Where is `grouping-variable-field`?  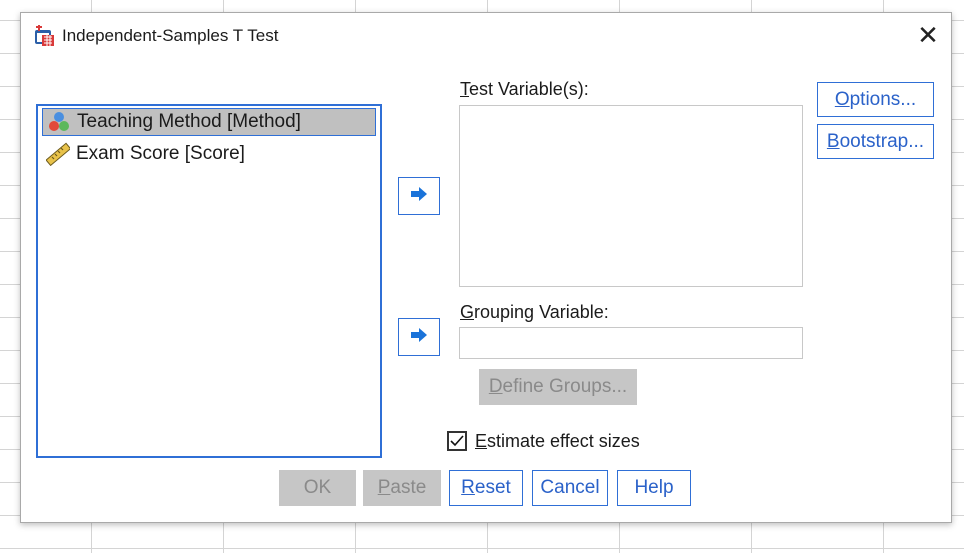
grouping-variable-field is located at coordinates (631, 343).